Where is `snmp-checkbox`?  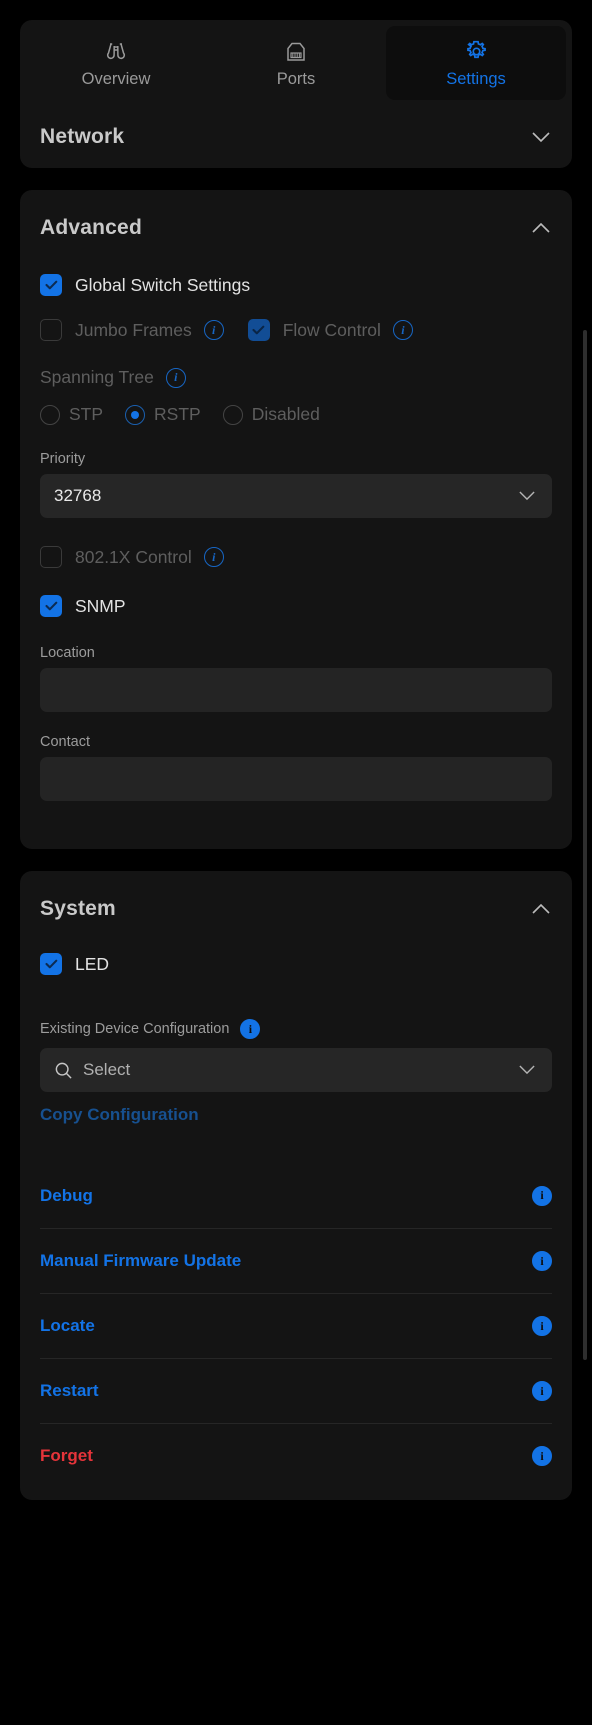 snmp-checkbox is located at coordinates (51, 606).